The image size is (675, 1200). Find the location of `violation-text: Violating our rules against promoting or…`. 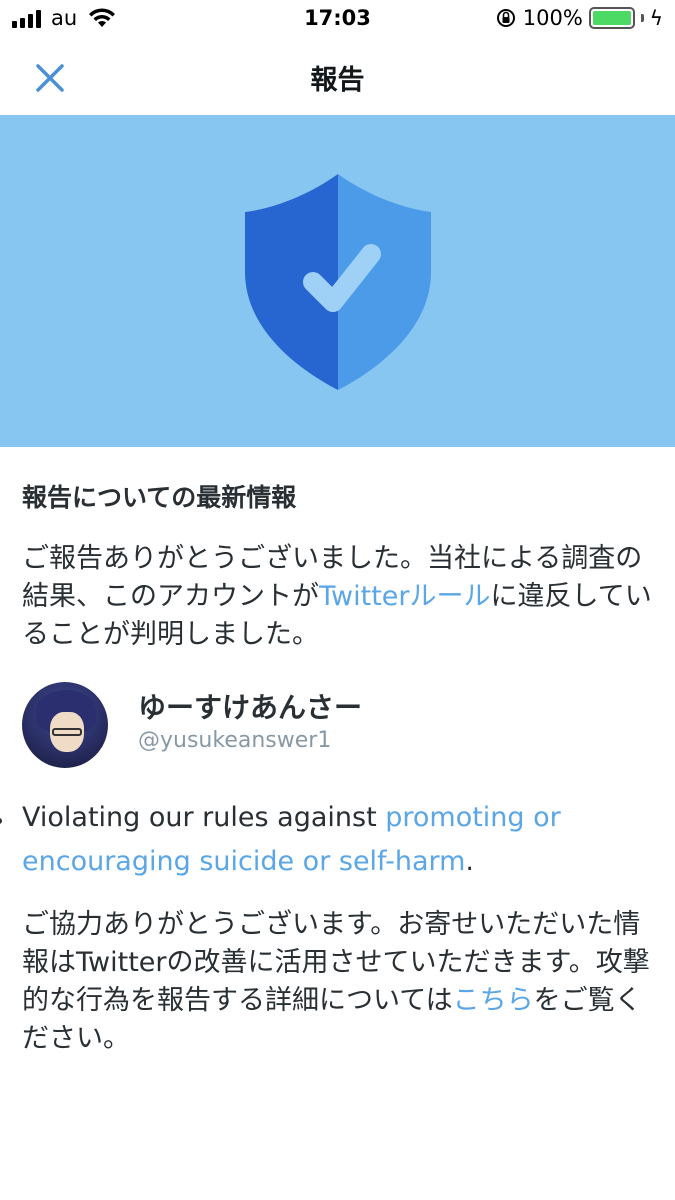

violation-text: Violating our rules against promoting or… is located at coordinates (291, 839).